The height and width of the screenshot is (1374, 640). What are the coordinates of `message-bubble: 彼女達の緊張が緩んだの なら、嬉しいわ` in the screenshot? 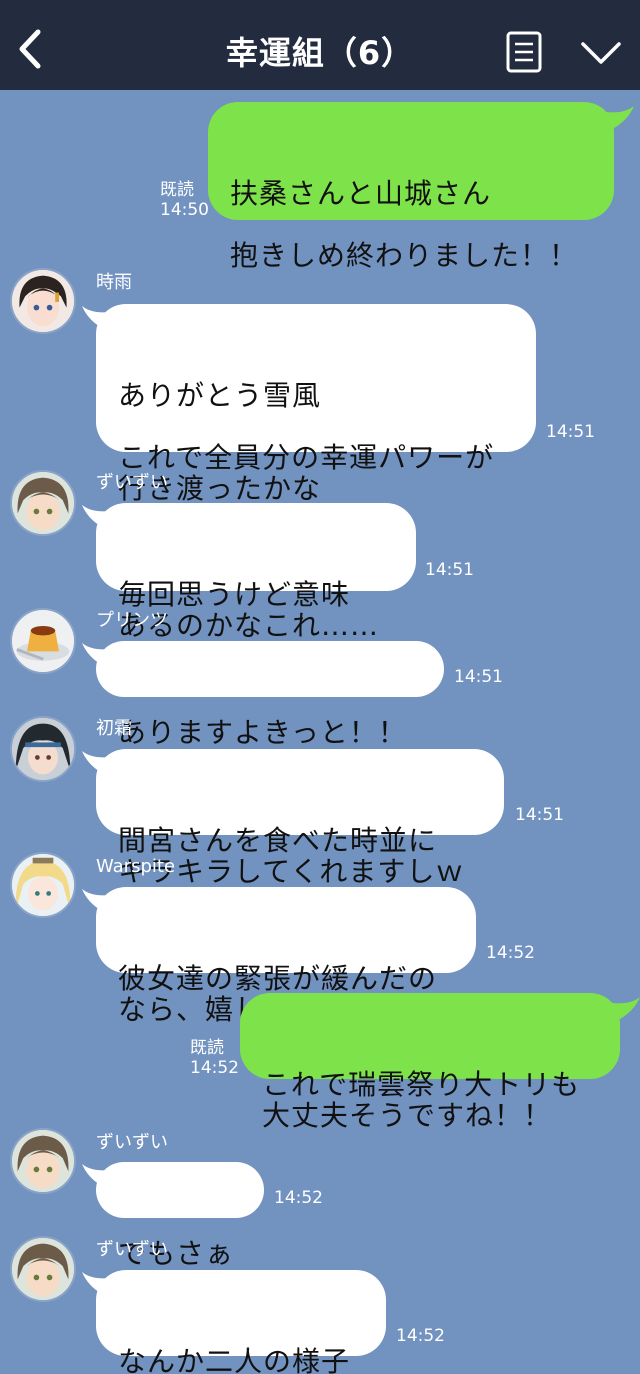 It's located at (279, 956).